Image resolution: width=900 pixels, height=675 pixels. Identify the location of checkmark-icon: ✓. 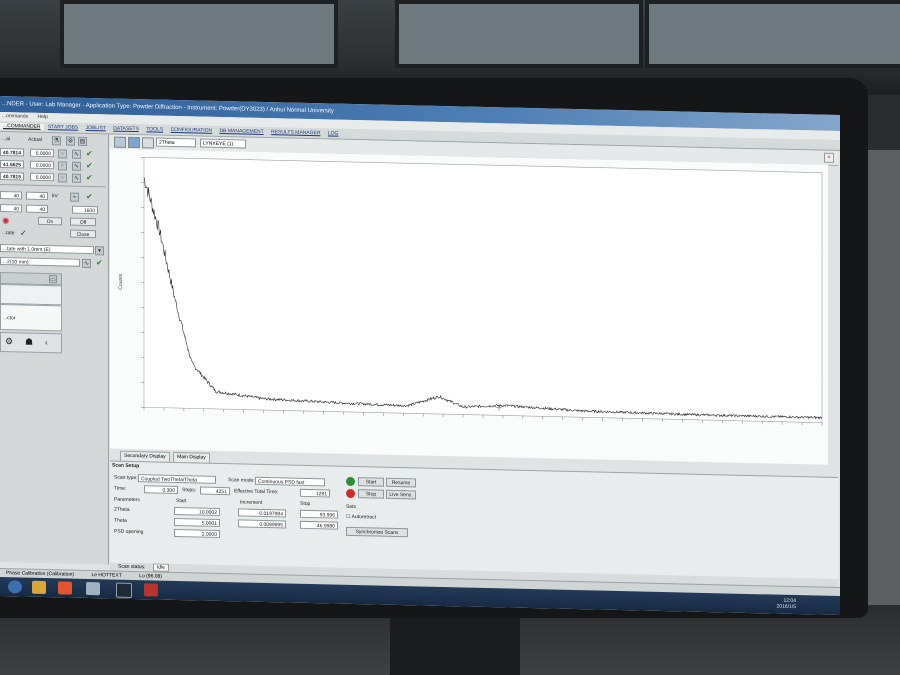
(23, 233).